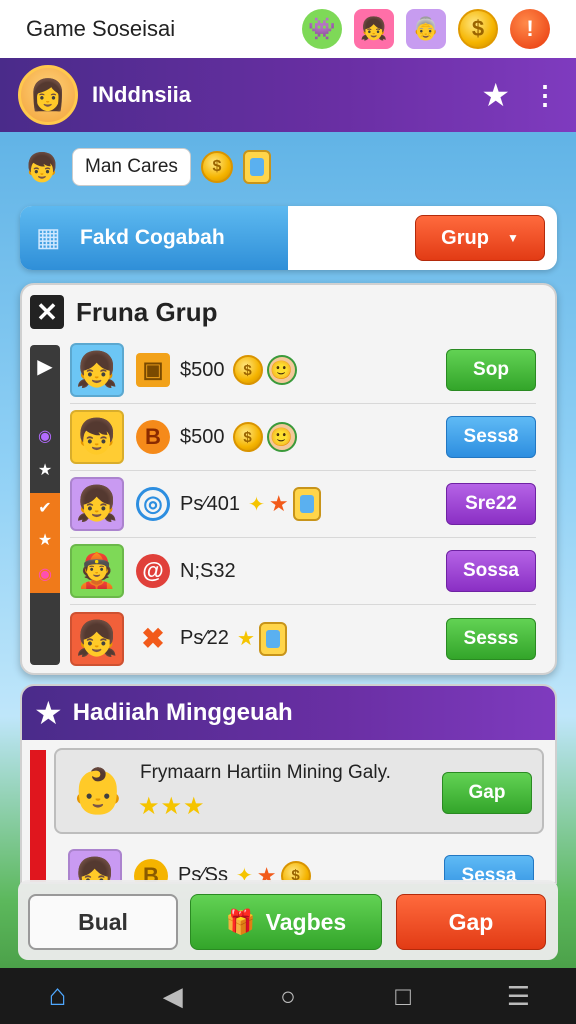 This screenshot has height=1024, width=576. I want to click on list-item: 👧 B Ps⁄Ss ✦ ★ $ Sessa, so click(299, 862).